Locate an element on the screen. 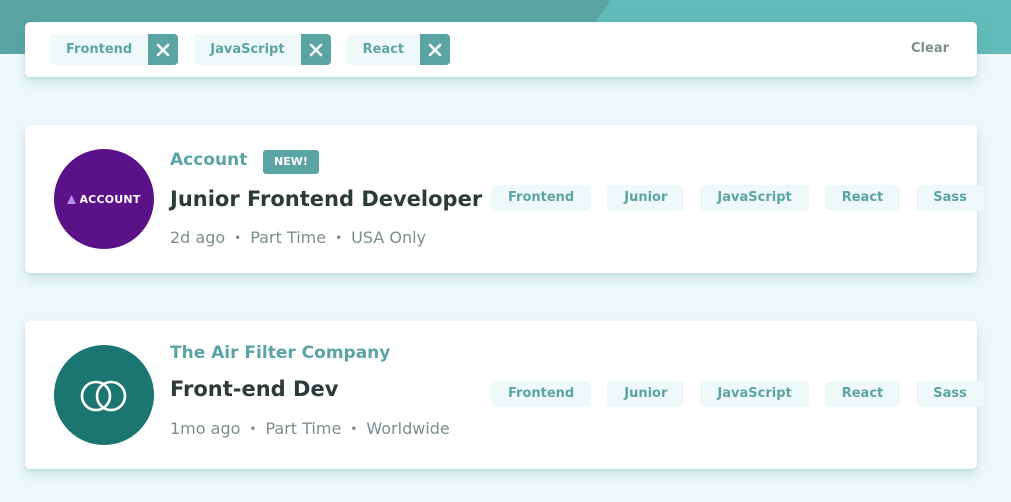  job-position: Front-end Dev is located at coordinates (254, 389).